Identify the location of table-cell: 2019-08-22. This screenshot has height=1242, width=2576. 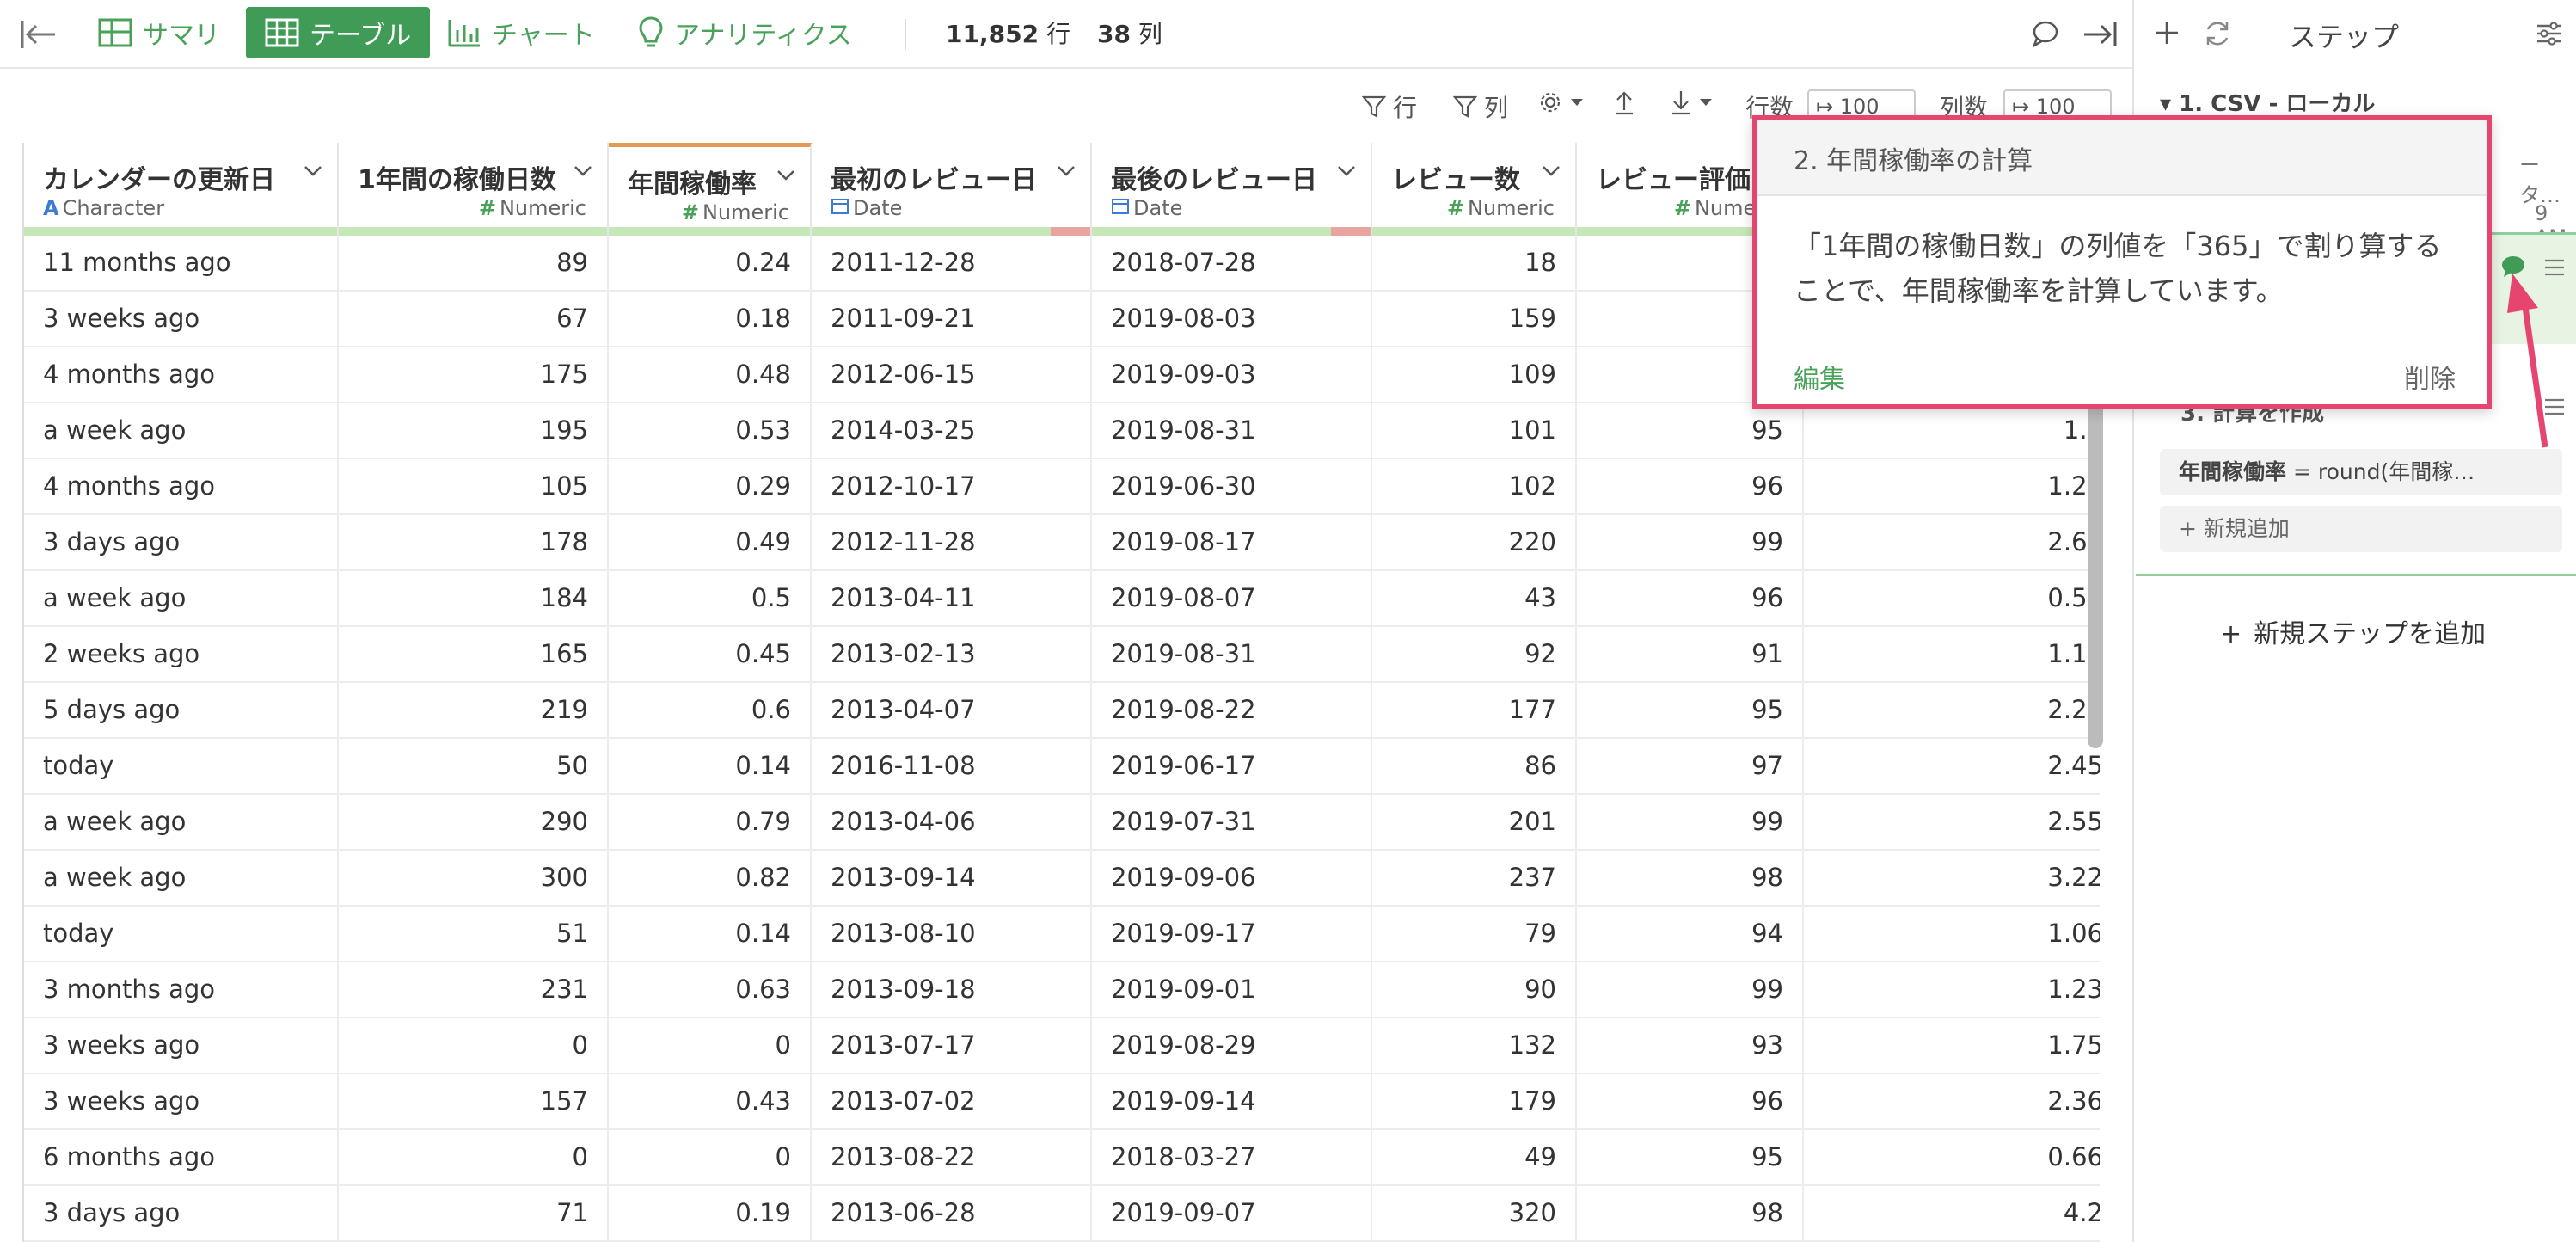
(1232, 711).